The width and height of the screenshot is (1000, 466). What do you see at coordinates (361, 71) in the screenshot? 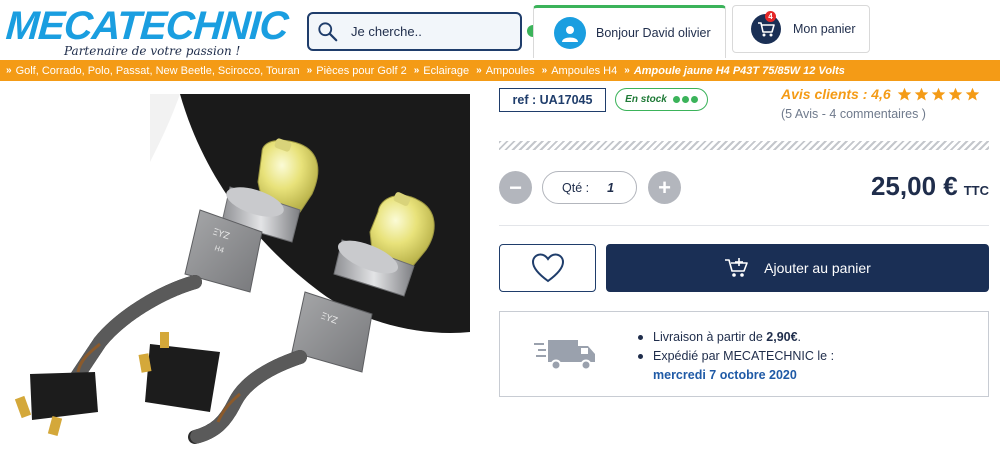
I see `breadcrumb-item: Pièces pour Golf 2` at bounding box center [361, 71].